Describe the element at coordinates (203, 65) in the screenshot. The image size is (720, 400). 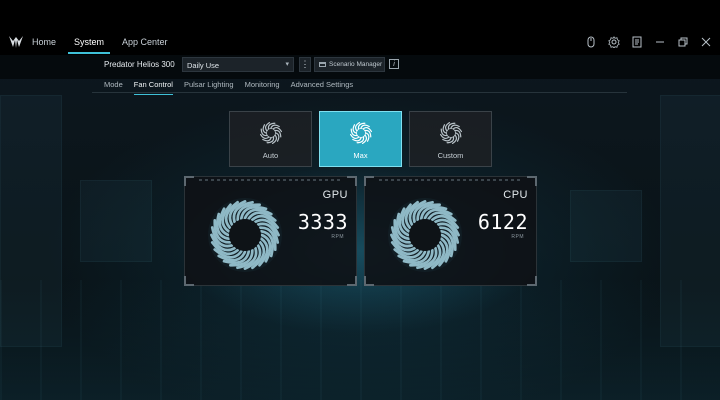
I see `profile-value: Daily Use` at that location.